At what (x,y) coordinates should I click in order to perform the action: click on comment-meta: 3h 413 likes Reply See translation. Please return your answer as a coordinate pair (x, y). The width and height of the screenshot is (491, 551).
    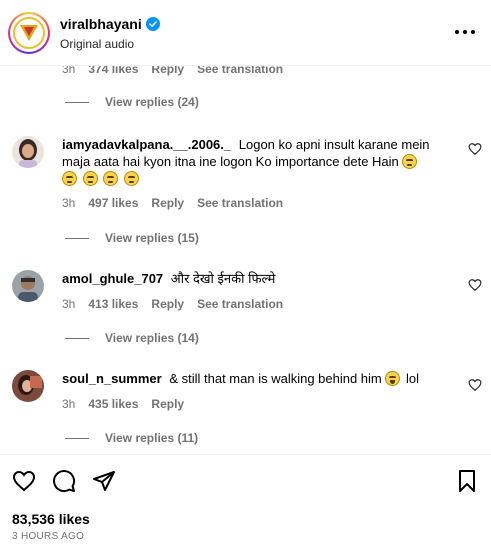
    Looking at the image, I should click on (173, 304).